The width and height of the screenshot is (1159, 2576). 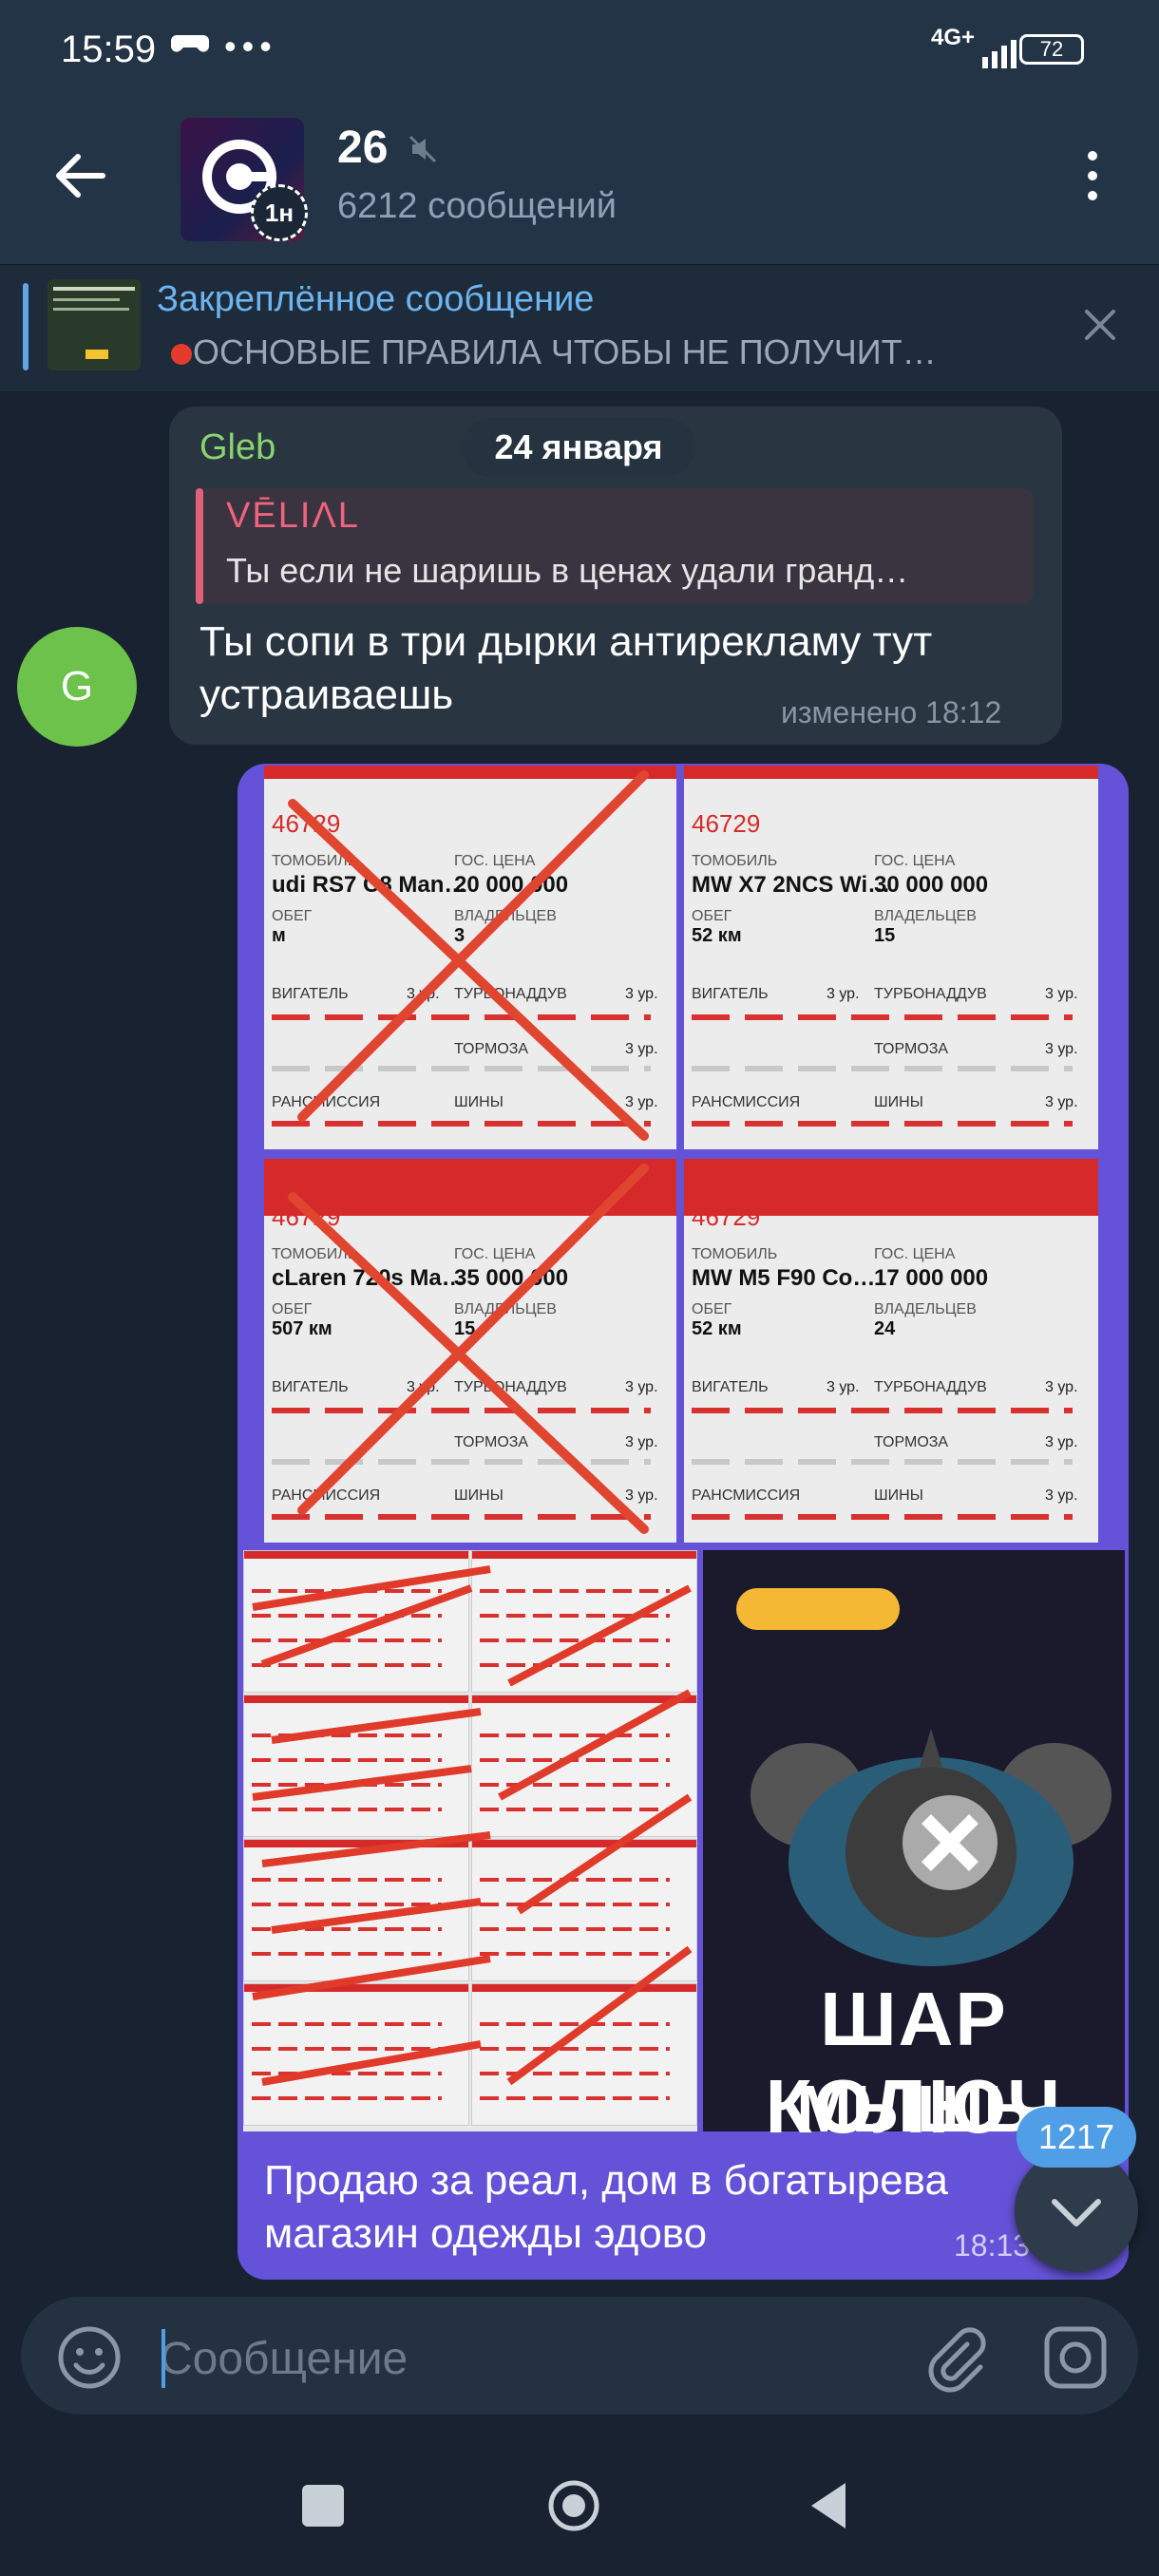 What do you see at coordinates (1076, 2137) in the screenshot?
I see `unread-count-badge: 1217` at bounding box center [1076, 2137].